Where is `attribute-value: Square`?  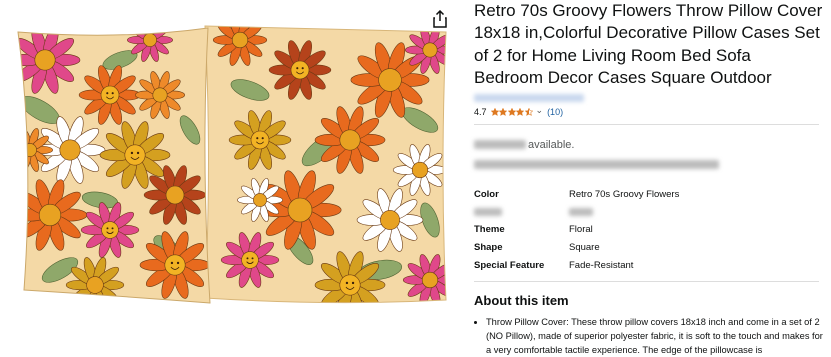
attribute-value: Square is located at coordinates (584, 248).